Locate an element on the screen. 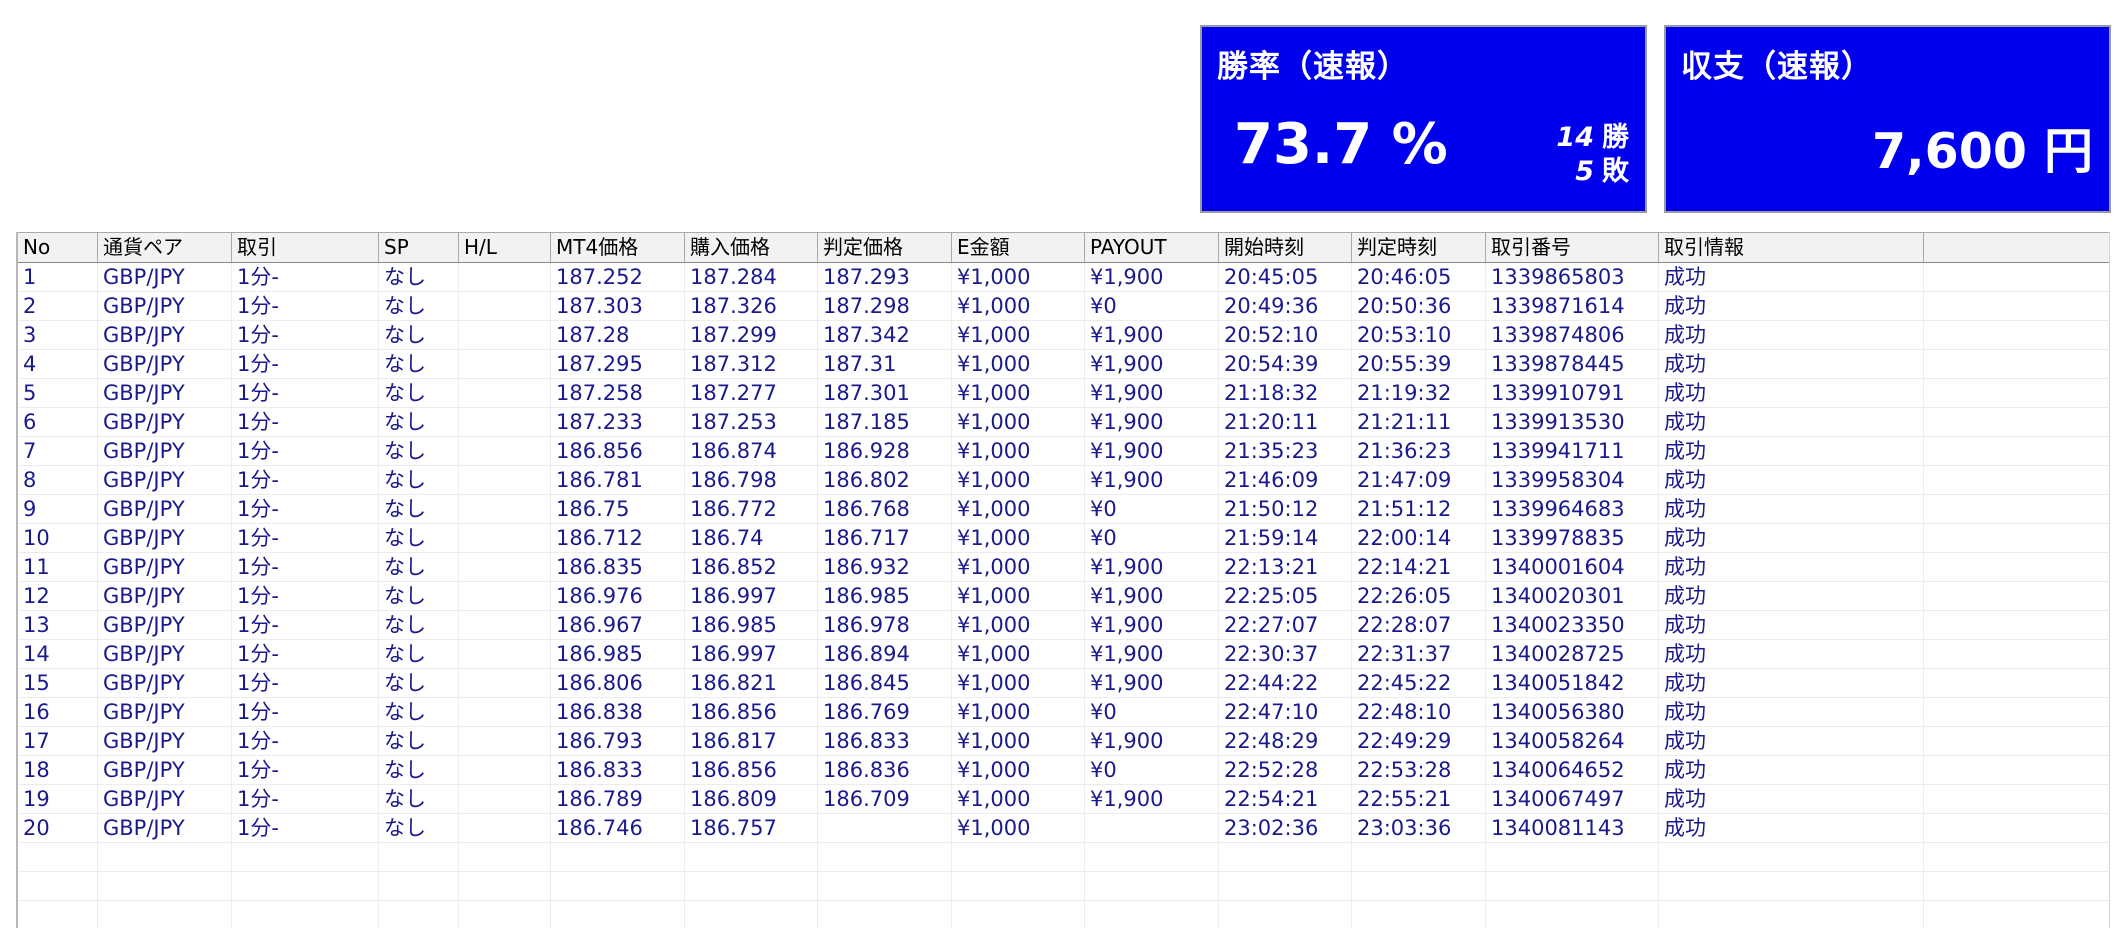  cell-start-time: 22:47:10 is located at coordinates (1285, 712).